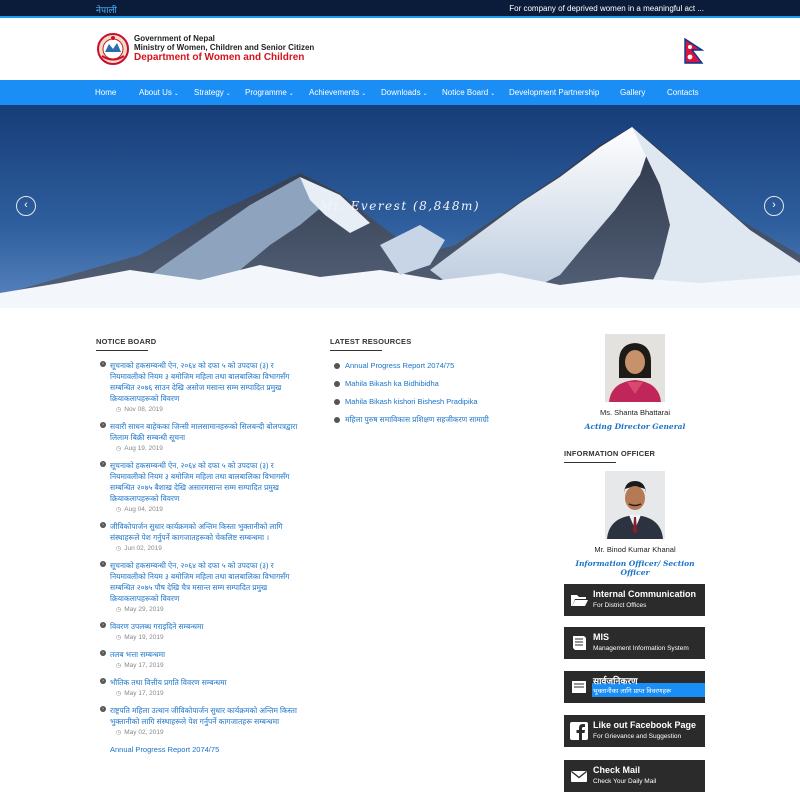  I want to click on director-role: Acting Director General, so click(635, 426).